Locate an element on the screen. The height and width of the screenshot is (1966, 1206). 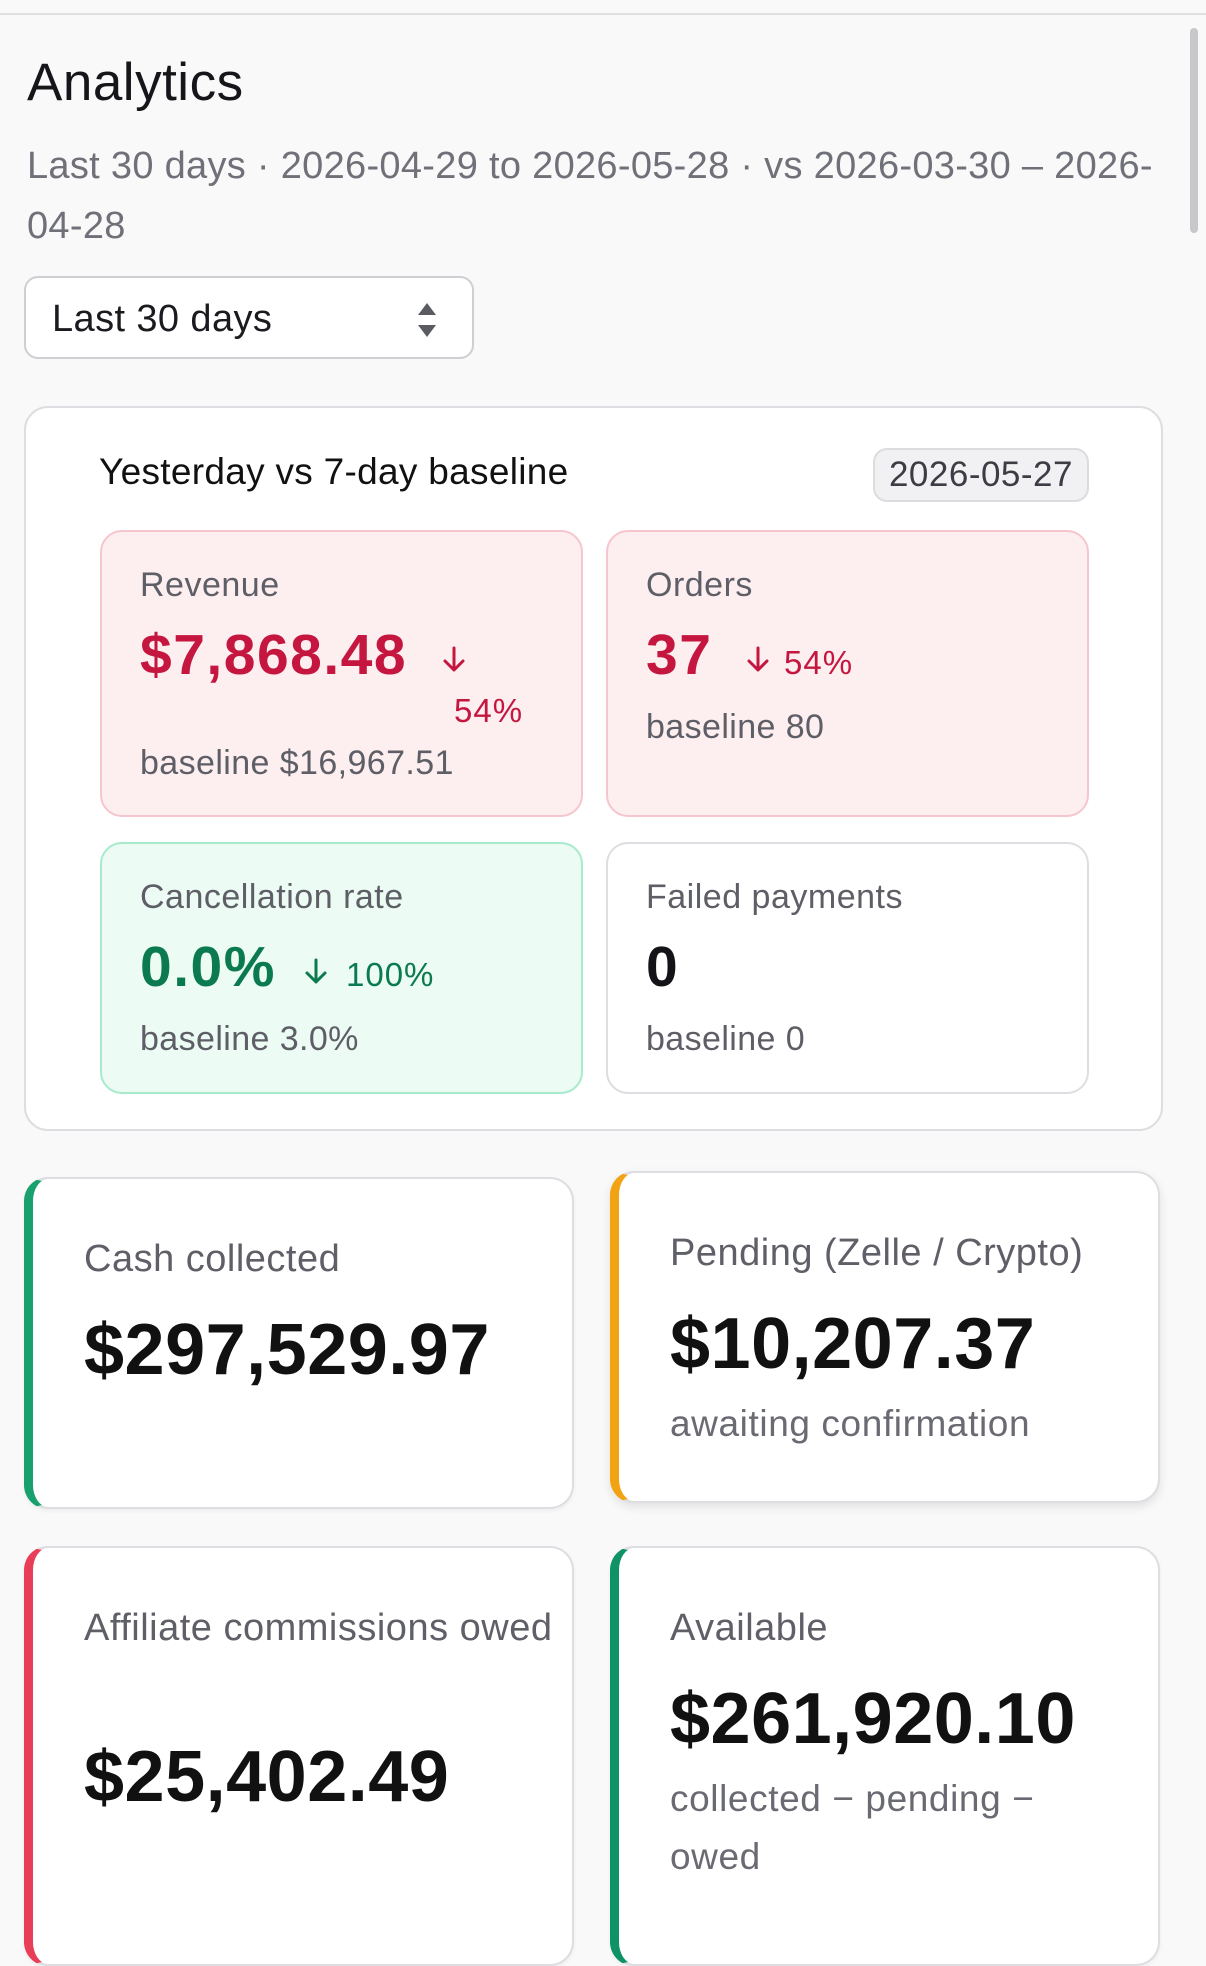
metric-failed-payments: Failed payments 0 baseline 0 is located at coordinates (847, 968).